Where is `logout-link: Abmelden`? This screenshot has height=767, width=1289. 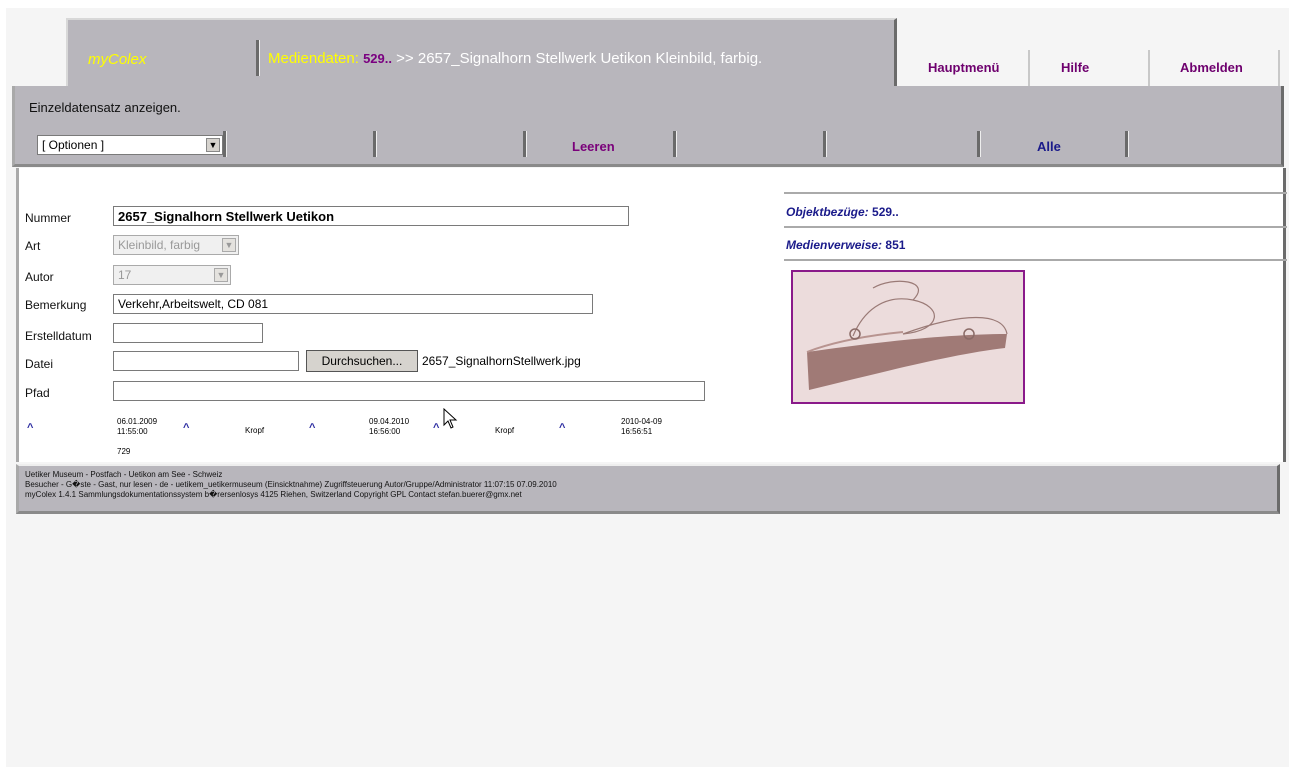
logout-link: Abmelden is located at coordinates (1211, 67).